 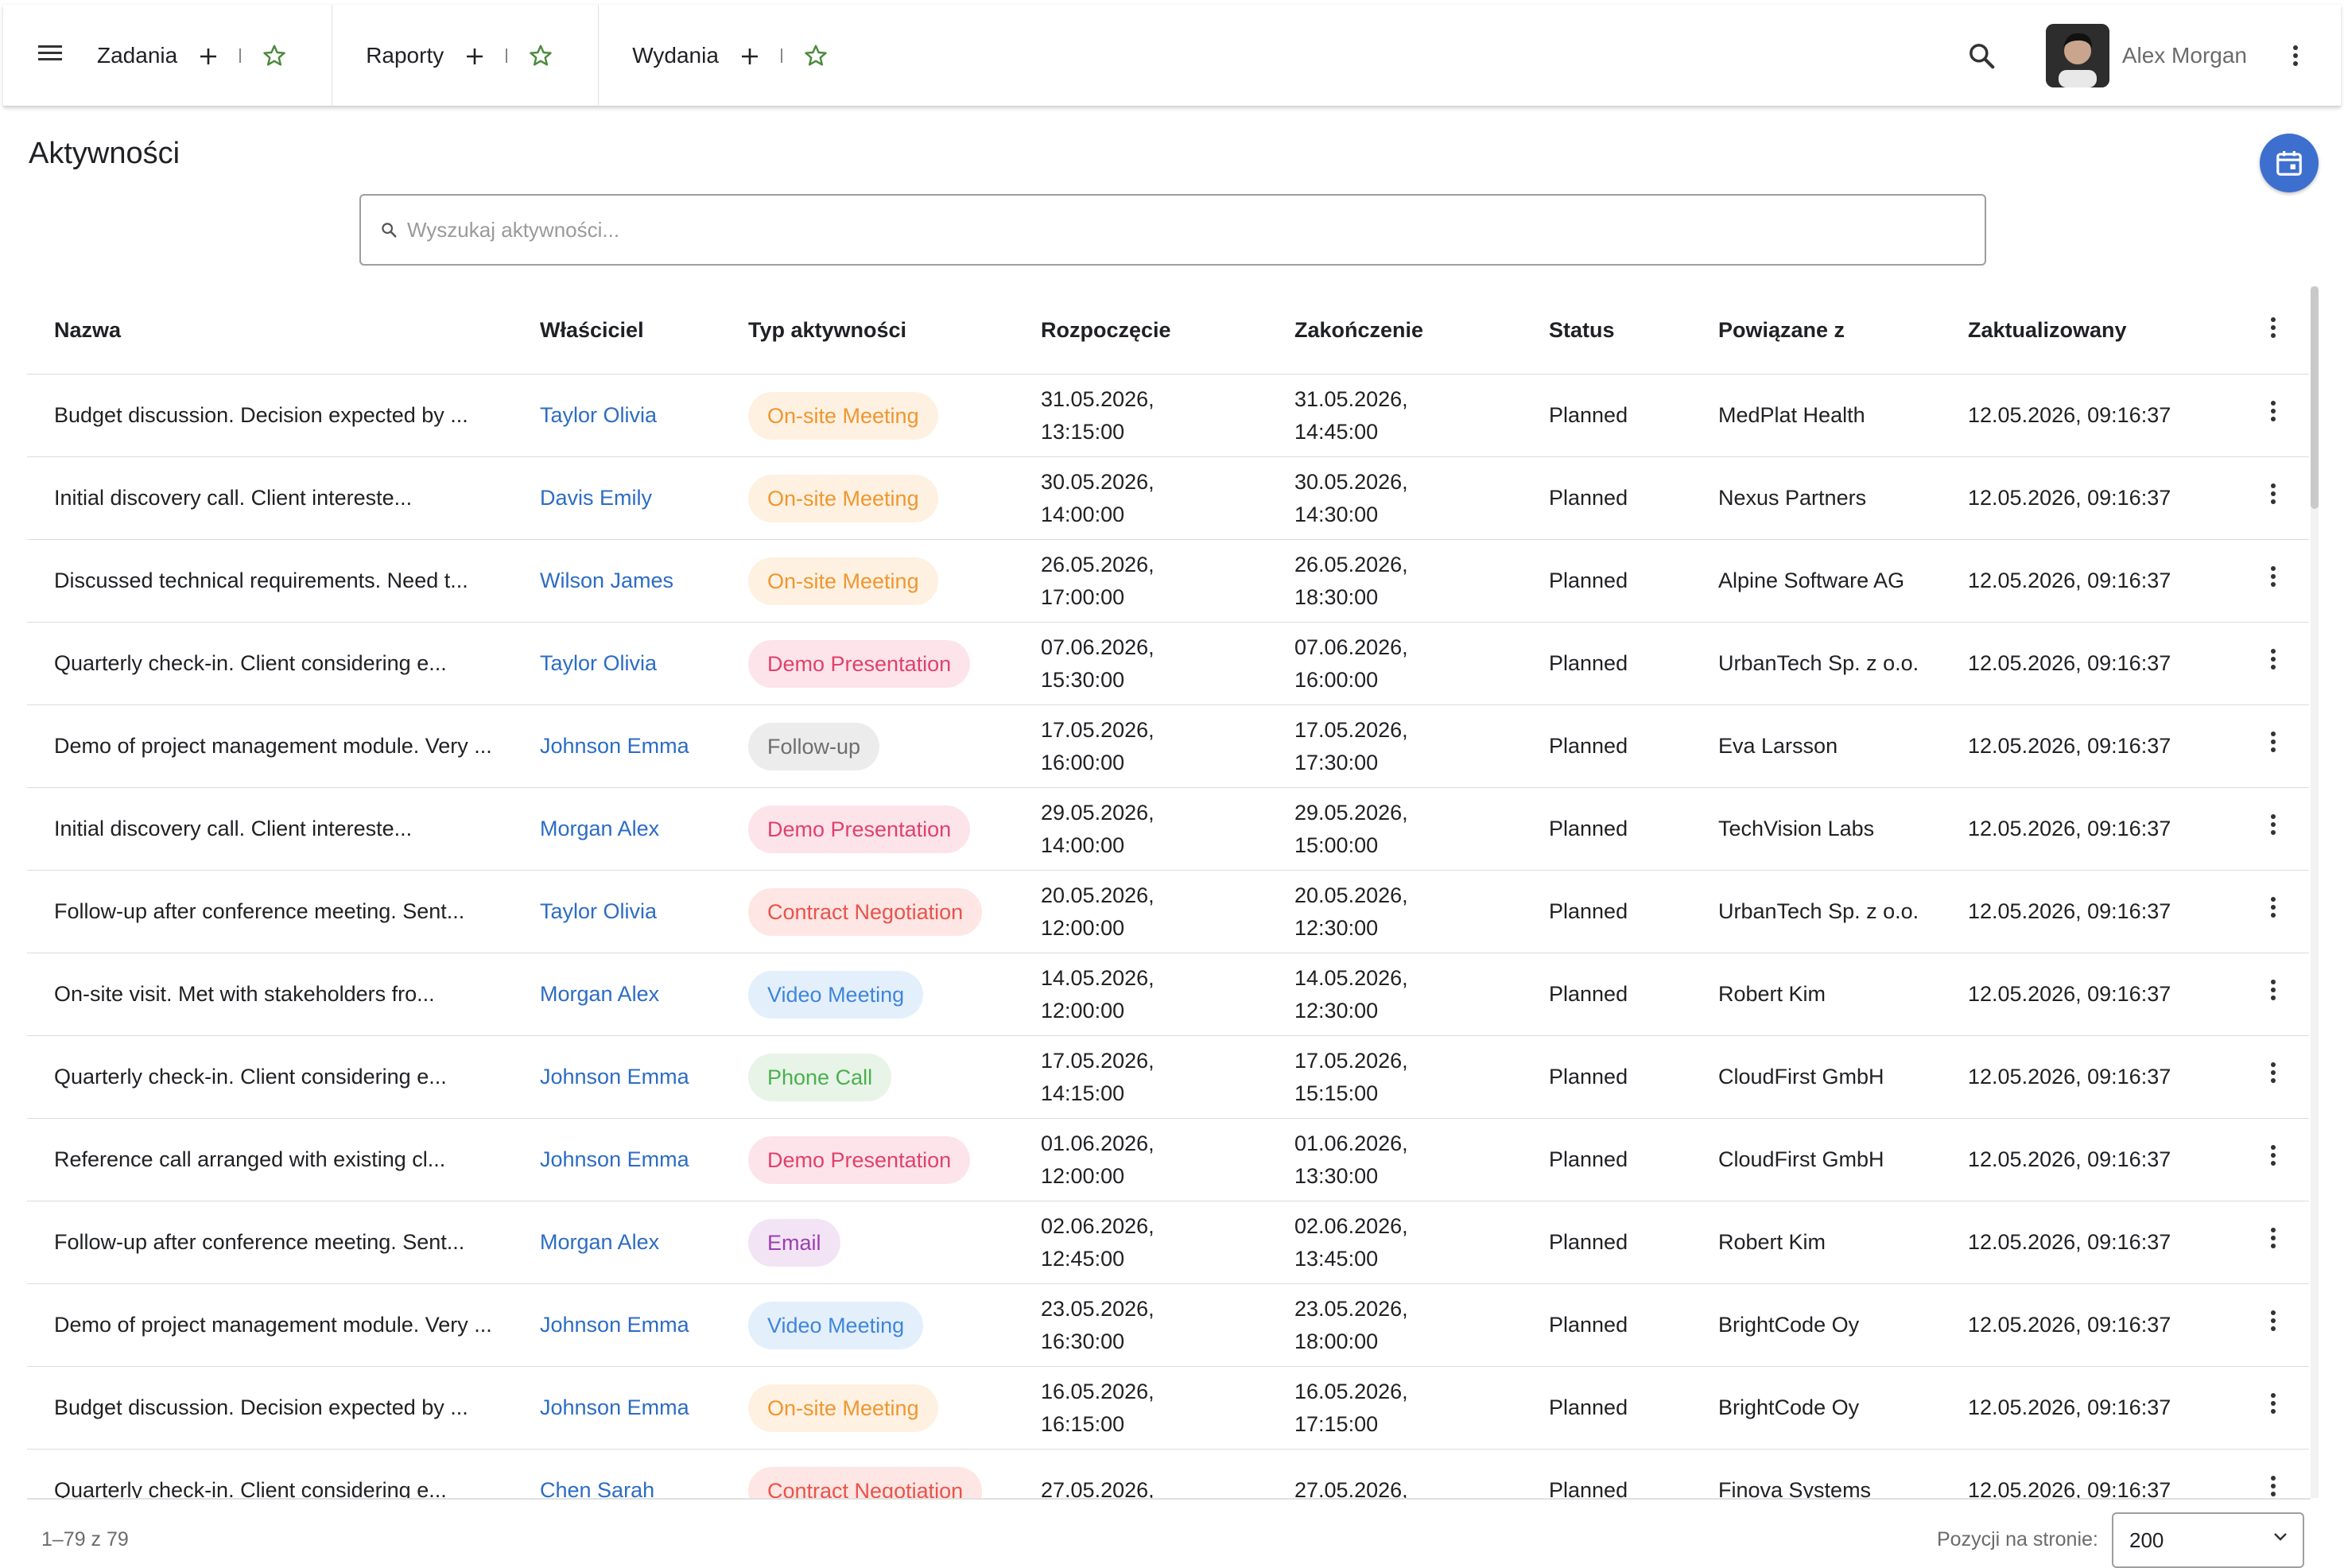 I want to click on related-to: CloudFirst GmbH, so click(x=1801, y=1077).